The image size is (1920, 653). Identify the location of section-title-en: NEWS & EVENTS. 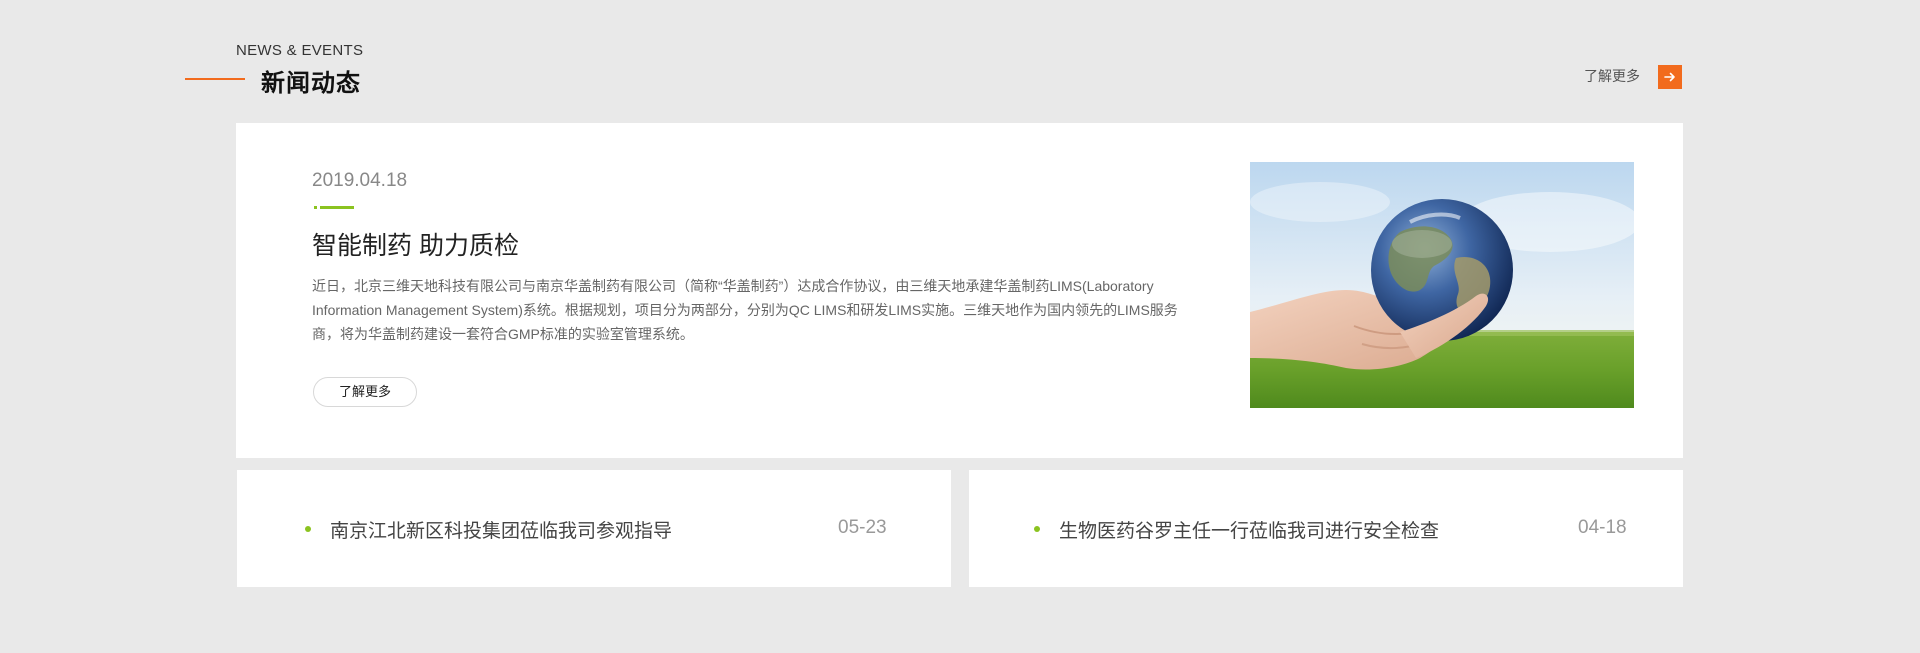
(300, 50).